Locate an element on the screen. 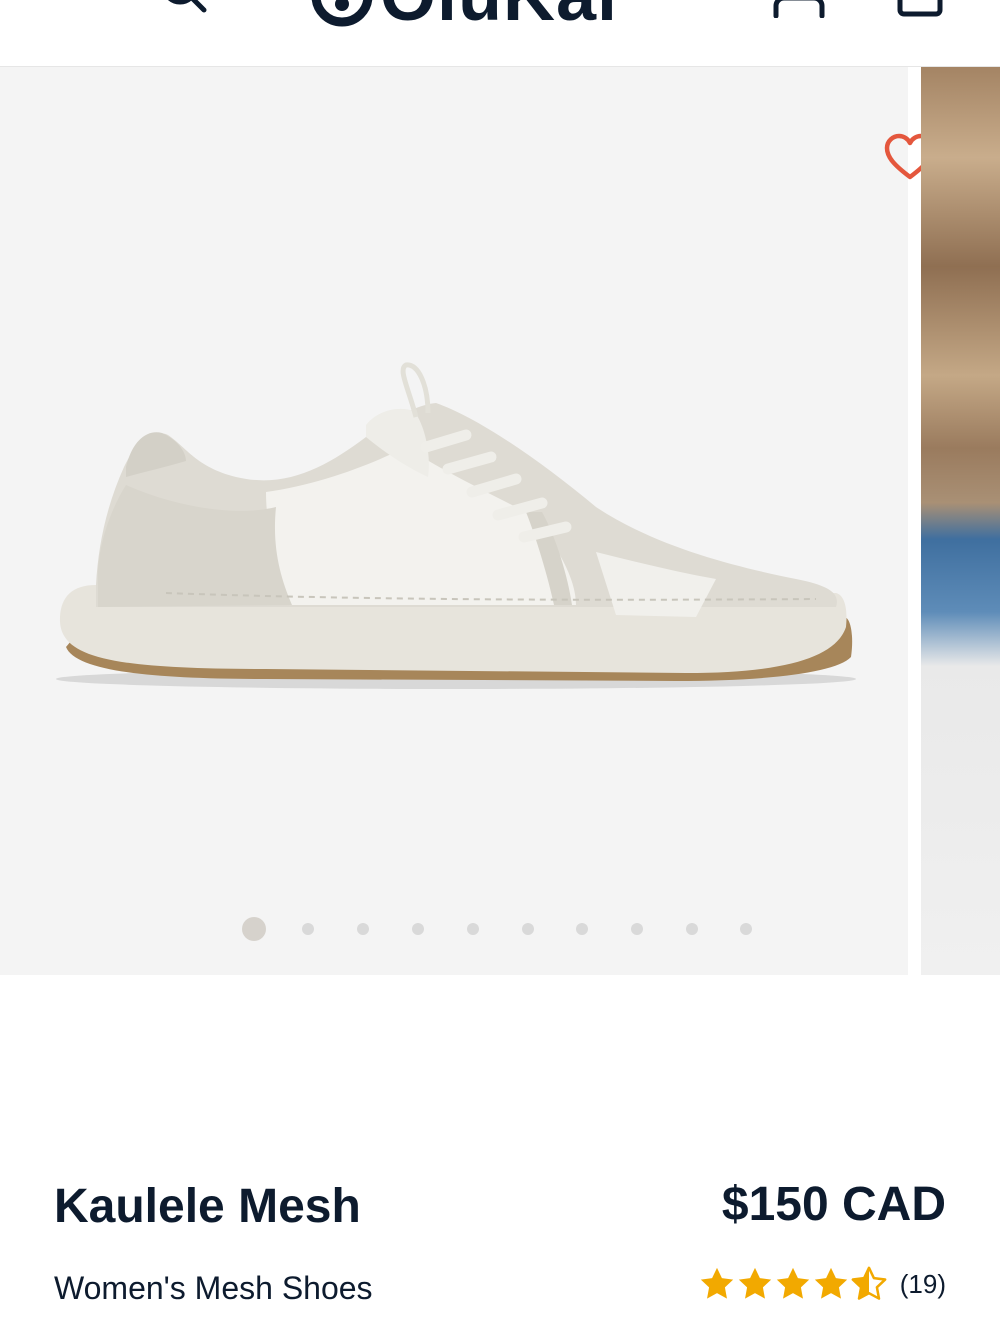  brand-logo: OluKai is located at coordinates (490, 16).